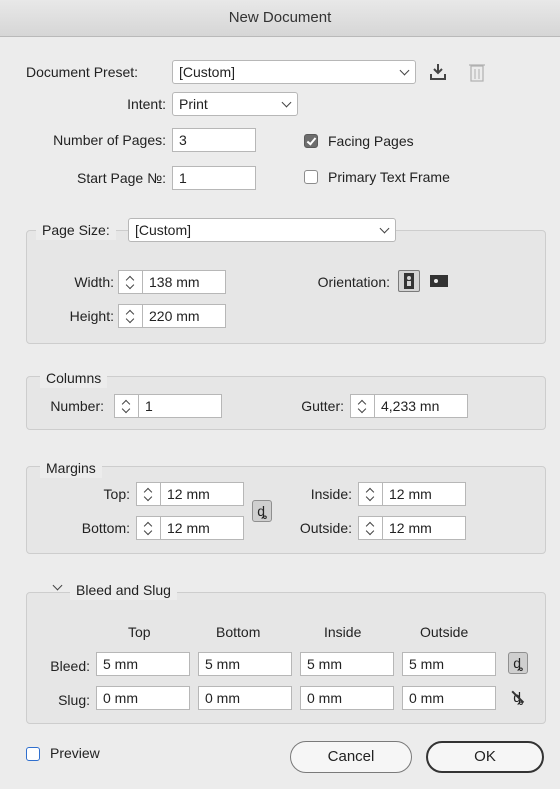 This screenshot has width=560, height=789. Describe the element at coordinates (105, 528) in the screenshot. I see `margin-bottom-label: Bottom:` at that location.